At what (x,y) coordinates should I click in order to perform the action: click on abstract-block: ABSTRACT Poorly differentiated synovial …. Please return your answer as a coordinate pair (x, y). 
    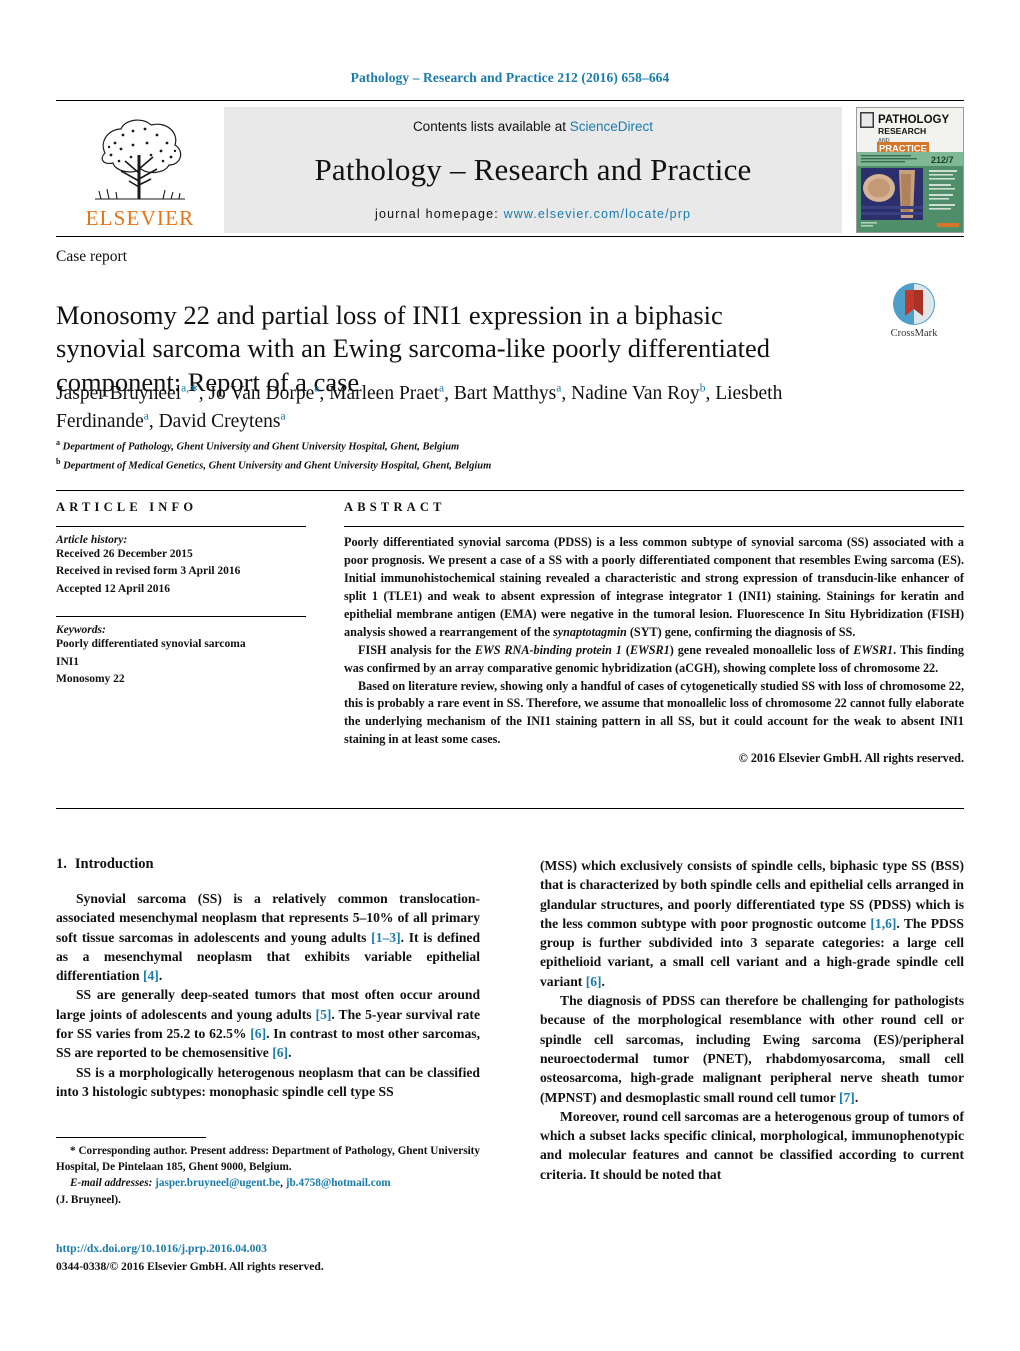
    Looking at the image, I should click on (654, 633).